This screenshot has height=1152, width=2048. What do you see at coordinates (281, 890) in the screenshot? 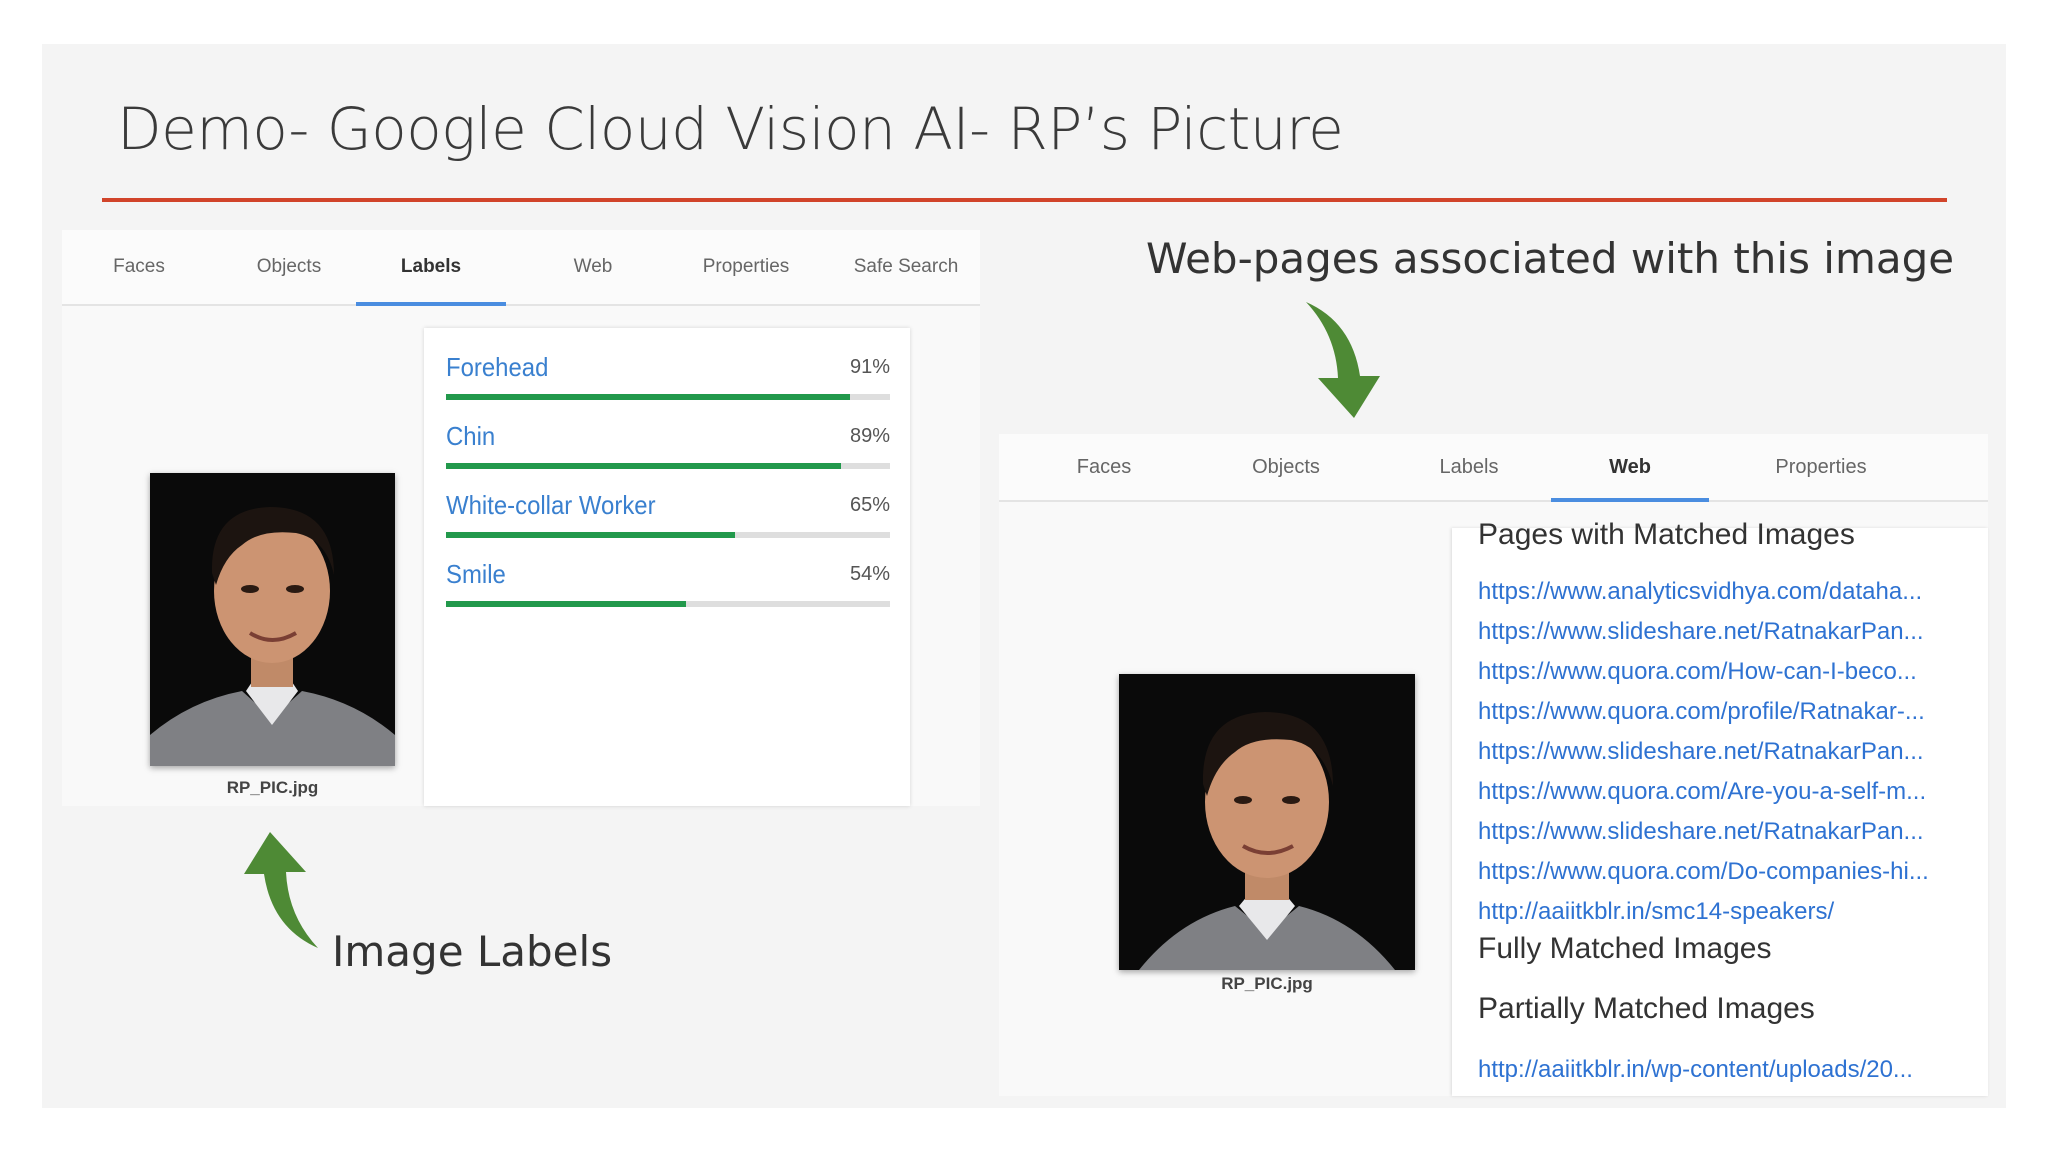
I see `arrow-up-icon` at bounding box center [281, 890].